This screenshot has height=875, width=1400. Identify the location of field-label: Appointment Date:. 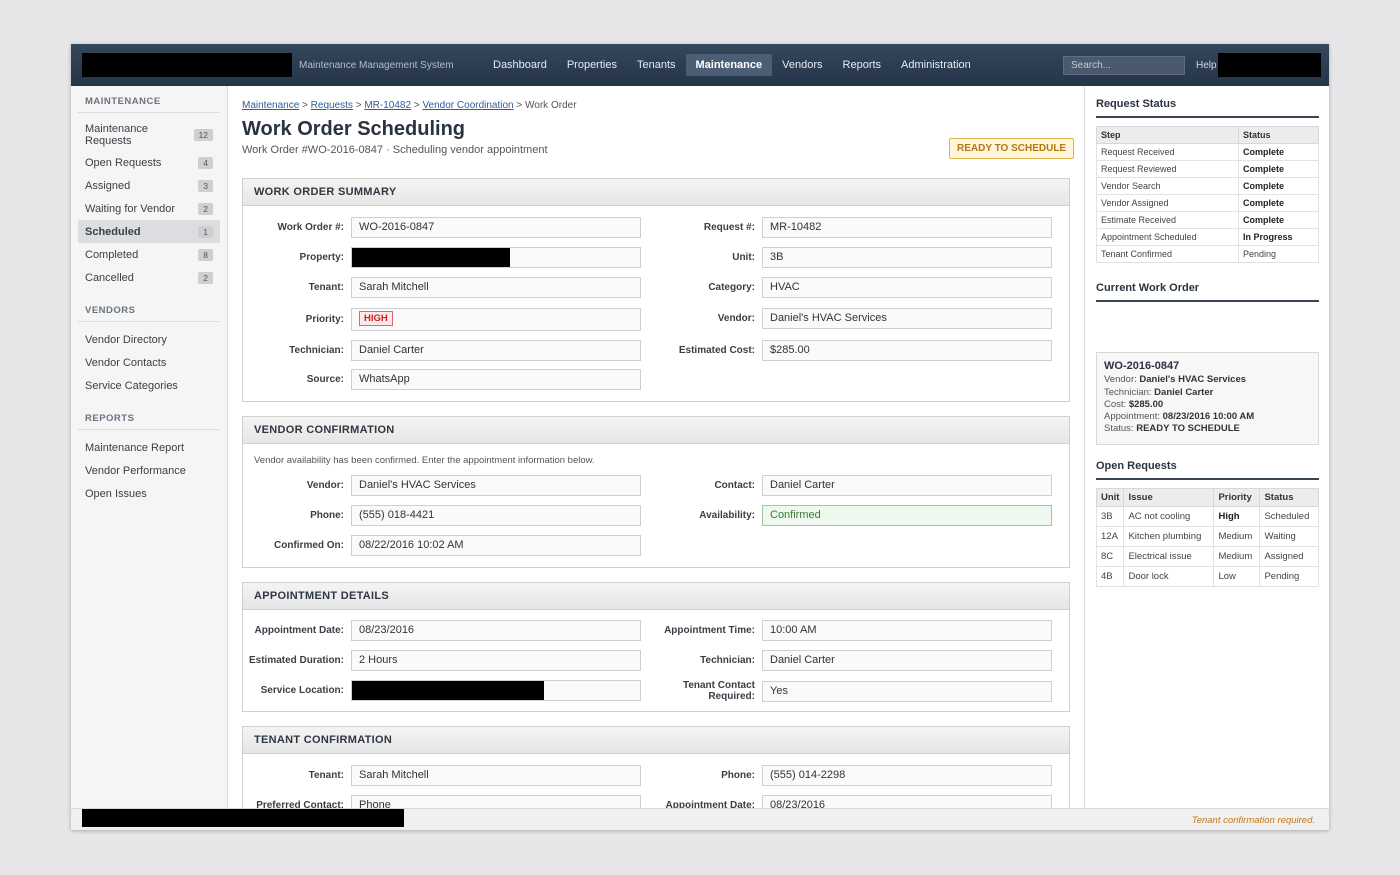
(299, 630).